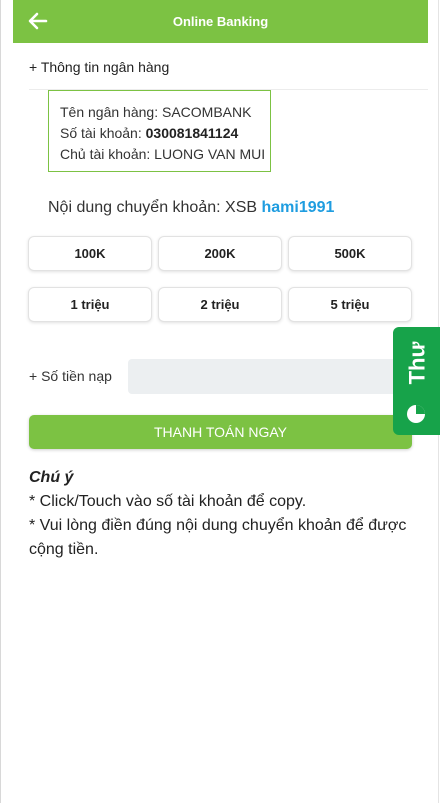 This screenshot has width=440, height=803. What do you see at coordinates (220, 253) in the screenshot?
I see `amount-button-200k: 200K` at bounding box center [220, 253].